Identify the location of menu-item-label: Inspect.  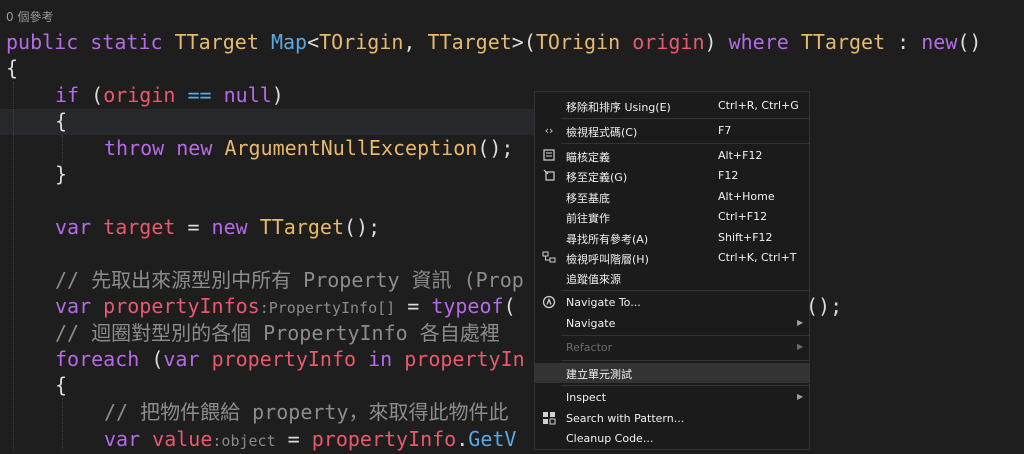
(586, 397).